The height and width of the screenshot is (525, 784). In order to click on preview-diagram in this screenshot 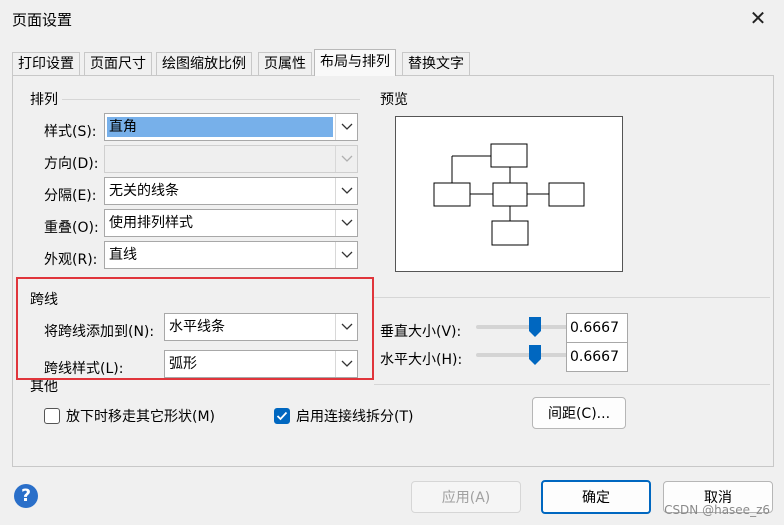, I will do `click(509, 194)`.